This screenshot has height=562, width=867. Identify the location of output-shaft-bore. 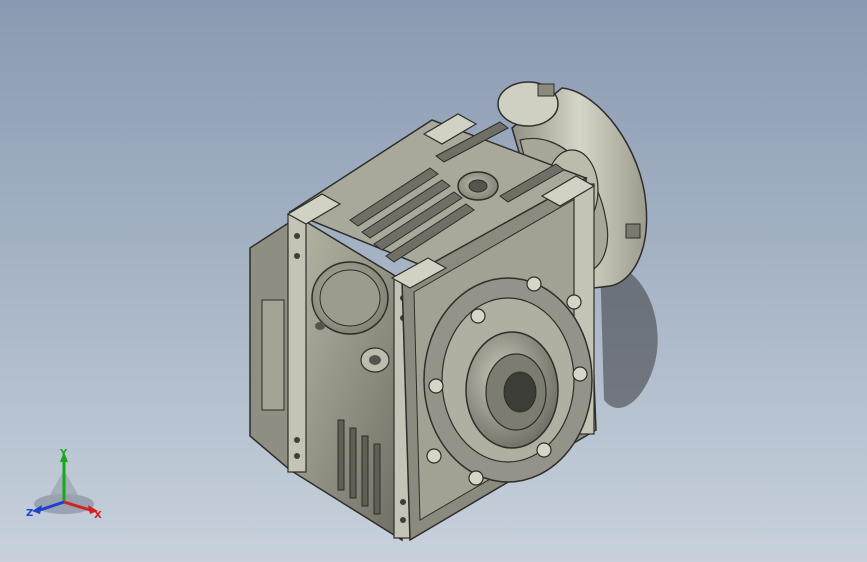
(520, 392).